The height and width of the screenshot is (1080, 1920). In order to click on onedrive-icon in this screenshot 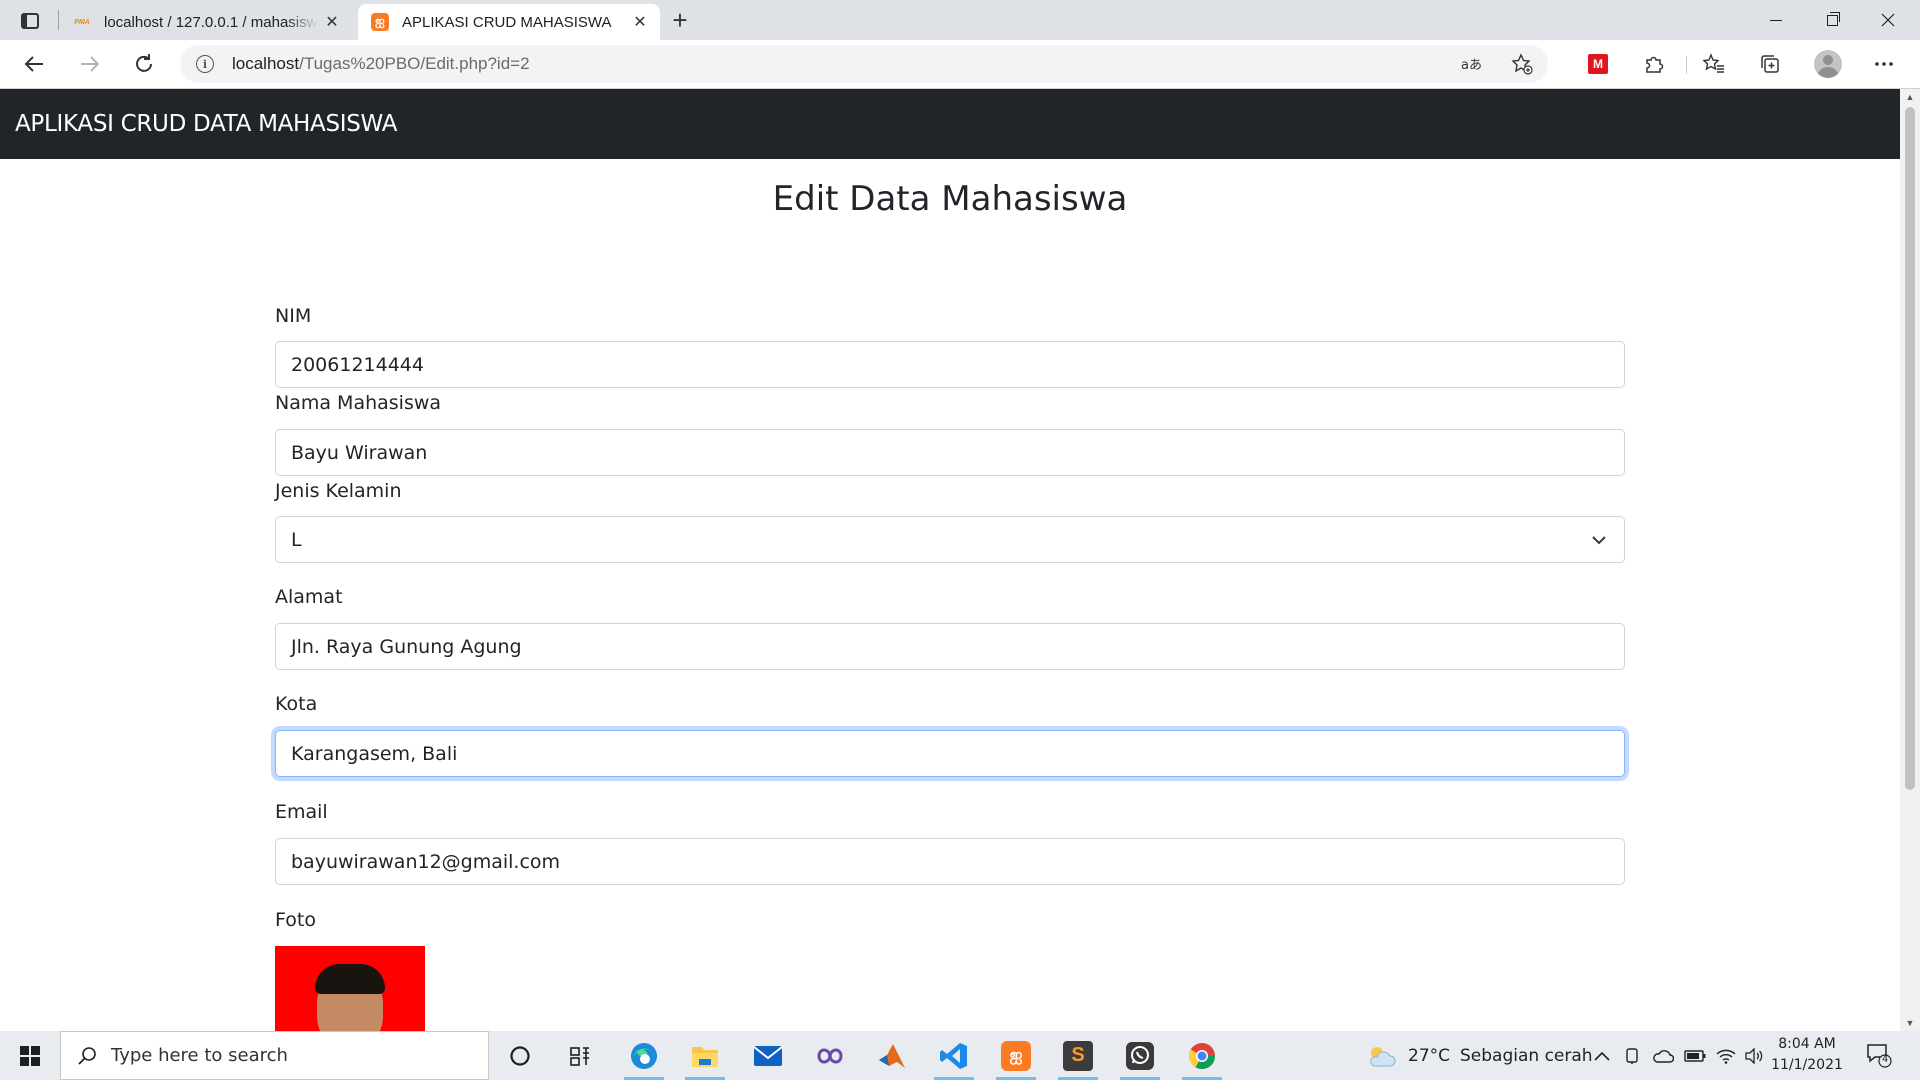, I will do `click(1663, 1055)`.